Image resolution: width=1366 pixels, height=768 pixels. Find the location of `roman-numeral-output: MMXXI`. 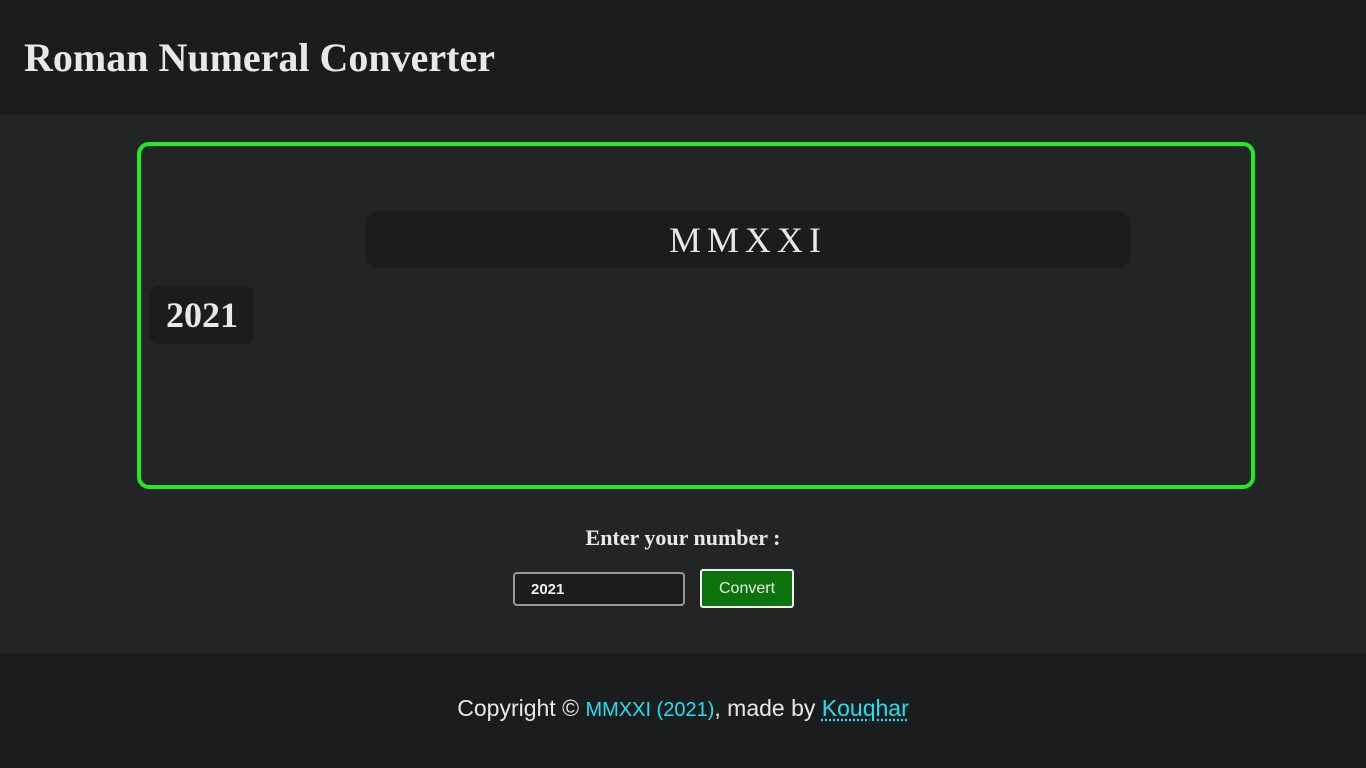

roman-numeral-output: MMXXI is located at coordinates (747, 239).